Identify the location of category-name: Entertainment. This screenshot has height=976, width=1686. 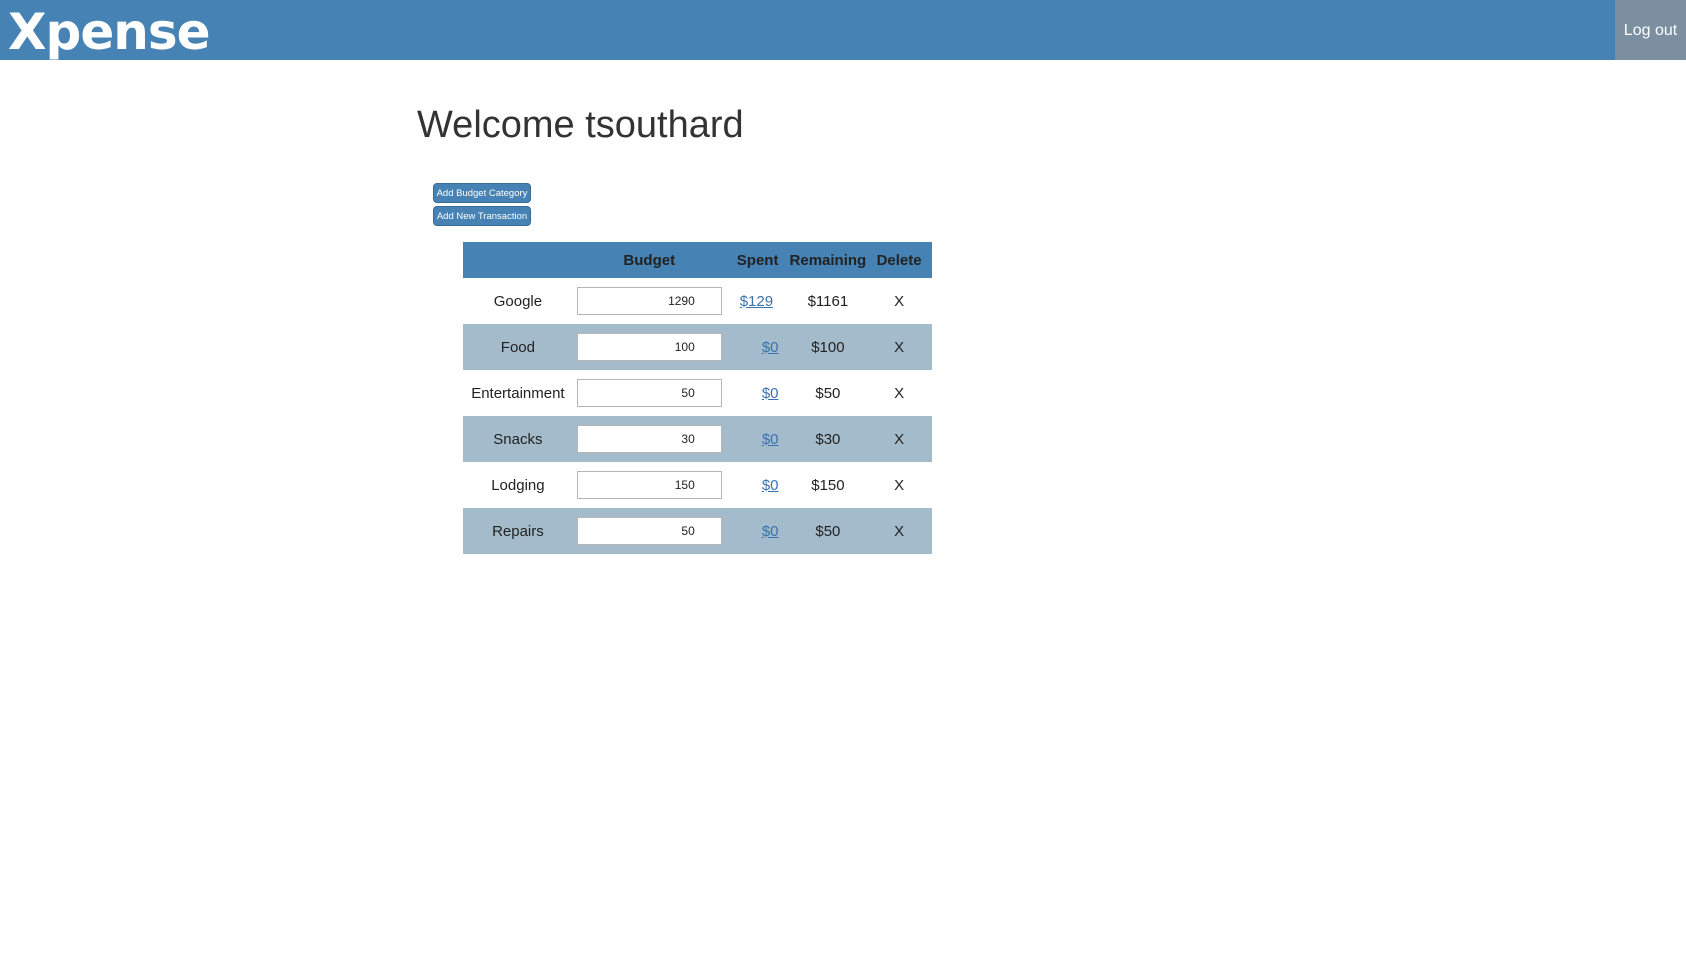
(518, 393).